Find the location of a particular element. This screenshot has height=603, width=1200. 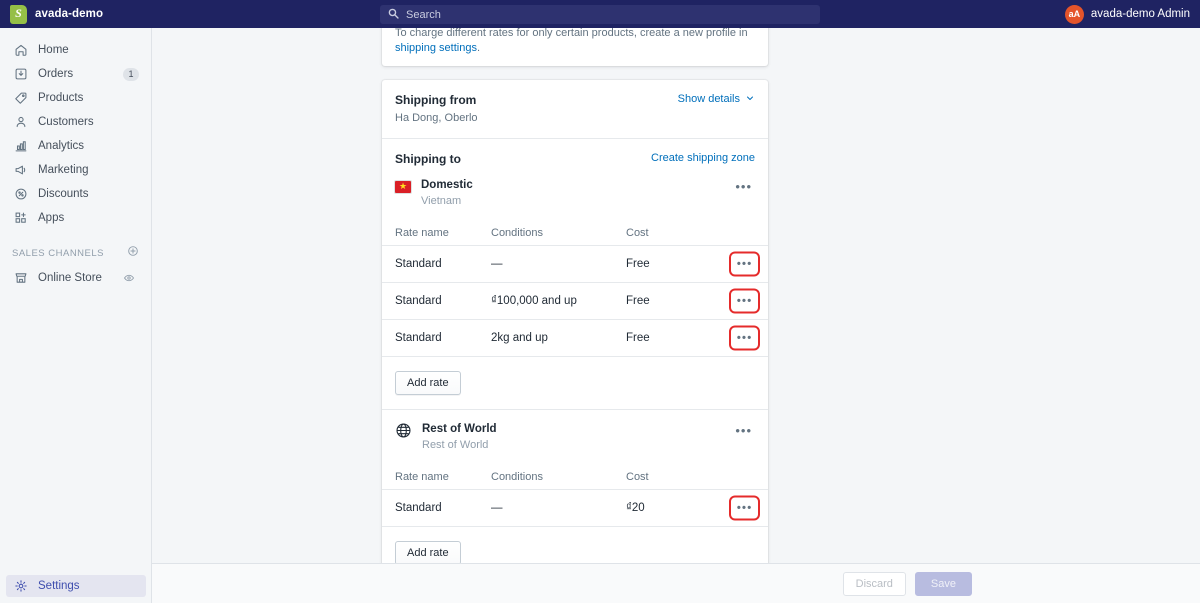

sidebar-item-analytics: Analytics is located at coordinates (75, 146).